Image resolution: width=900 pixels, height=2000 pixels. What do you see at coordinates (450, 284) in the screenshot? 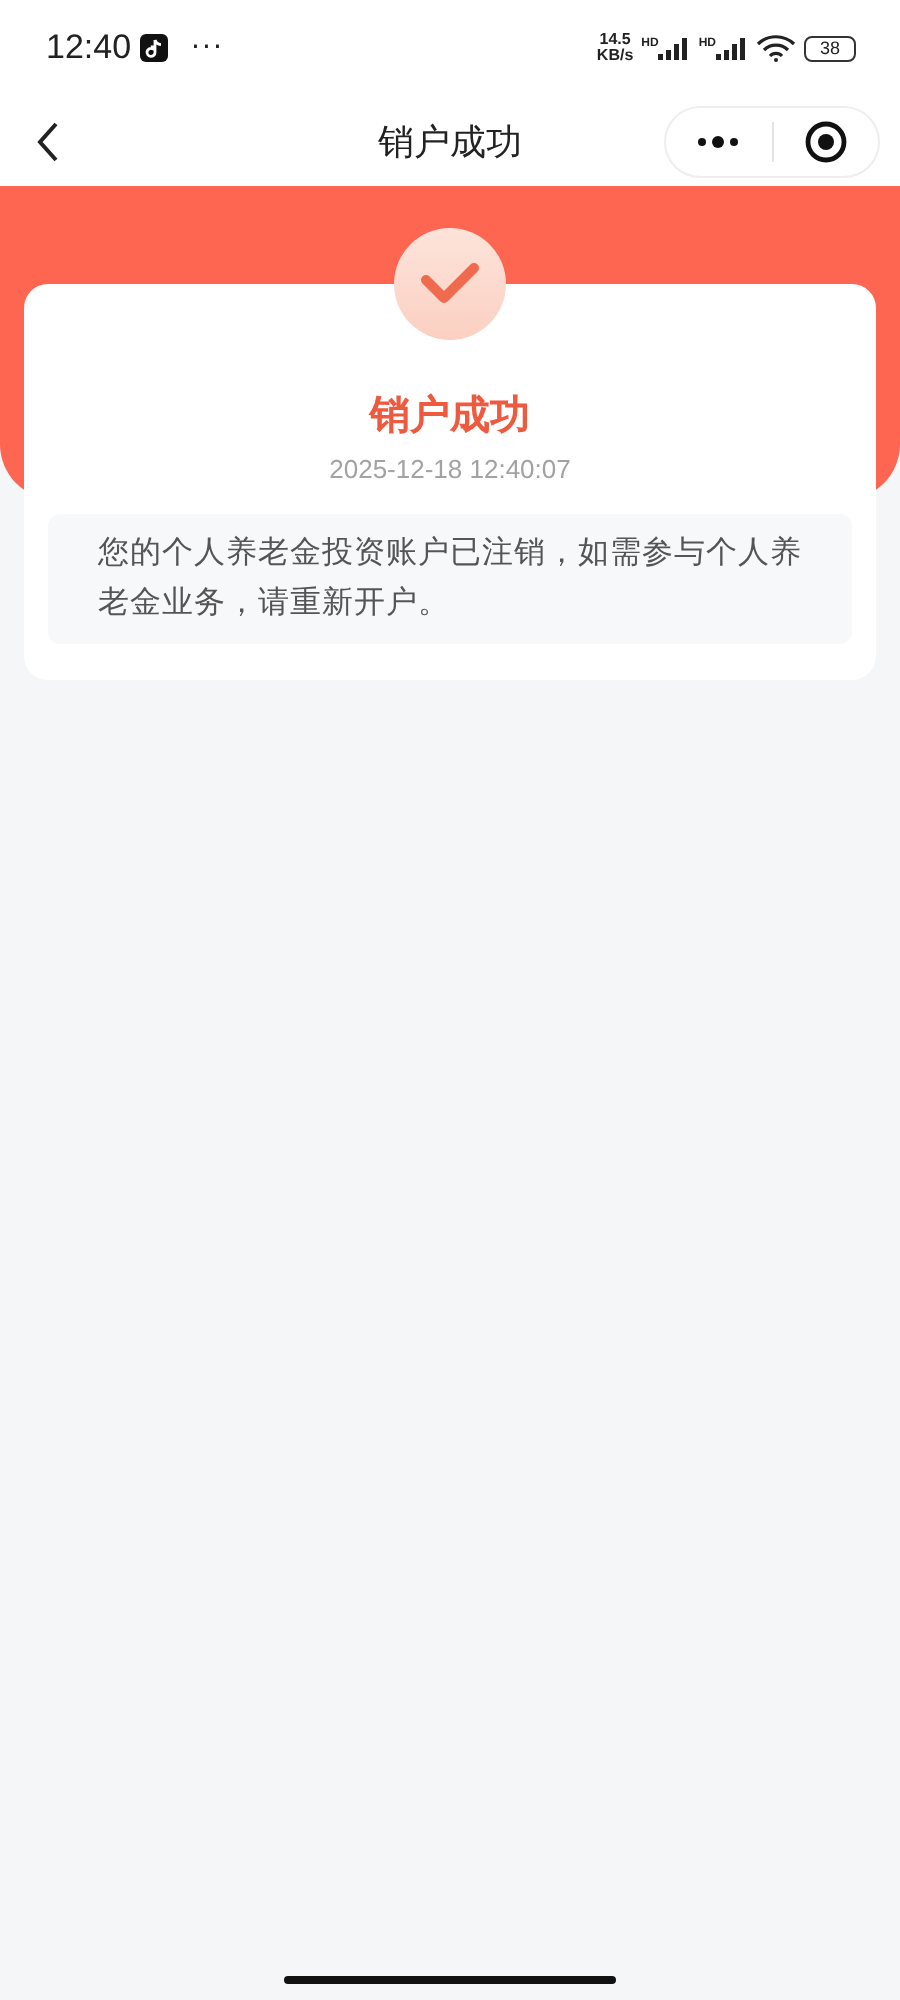
I see `check-icon` at bounding box center [450, 284].